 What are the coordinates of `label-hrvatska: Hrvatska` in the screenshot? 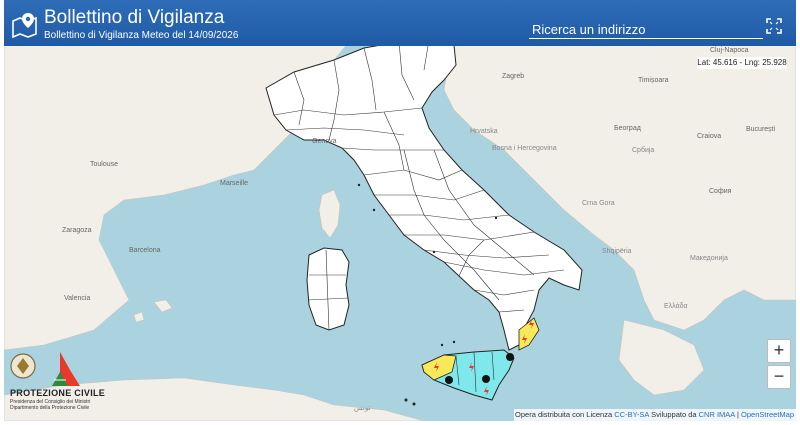 It's located at (484, 131).